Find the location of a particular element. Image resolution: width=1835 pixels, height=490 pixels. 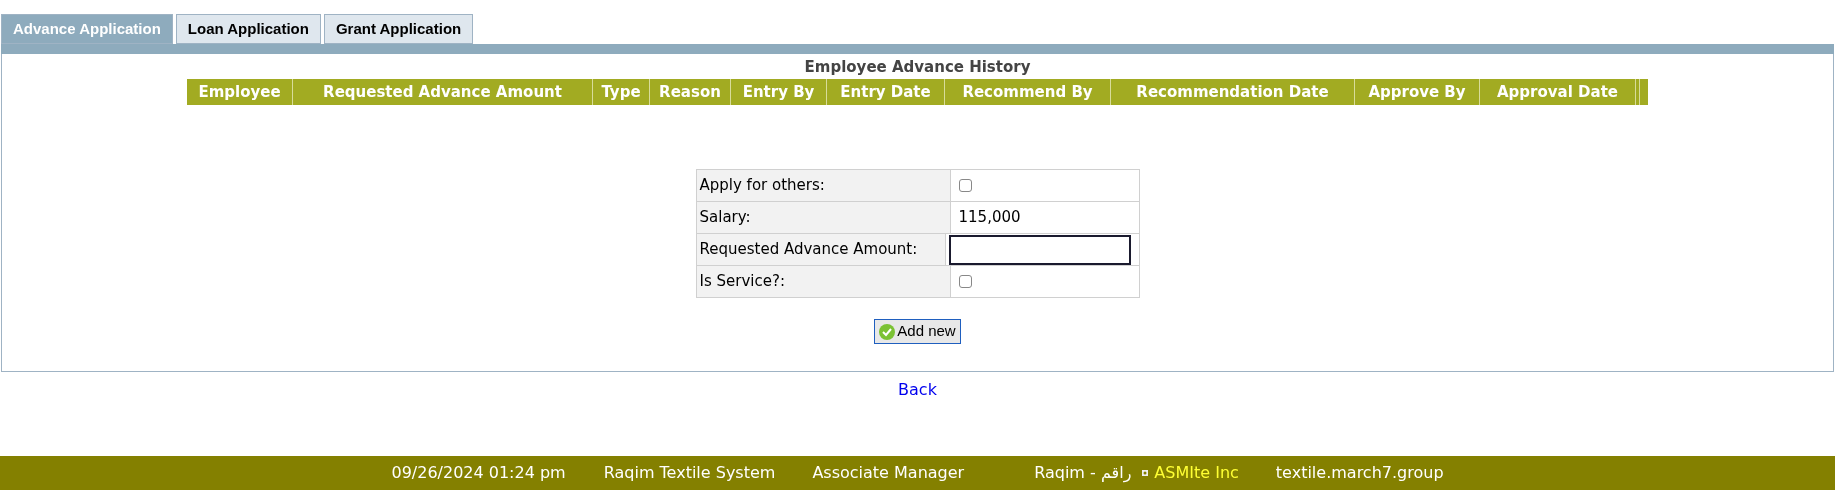

tab: Grant Application is located at coordinates (398, 29).